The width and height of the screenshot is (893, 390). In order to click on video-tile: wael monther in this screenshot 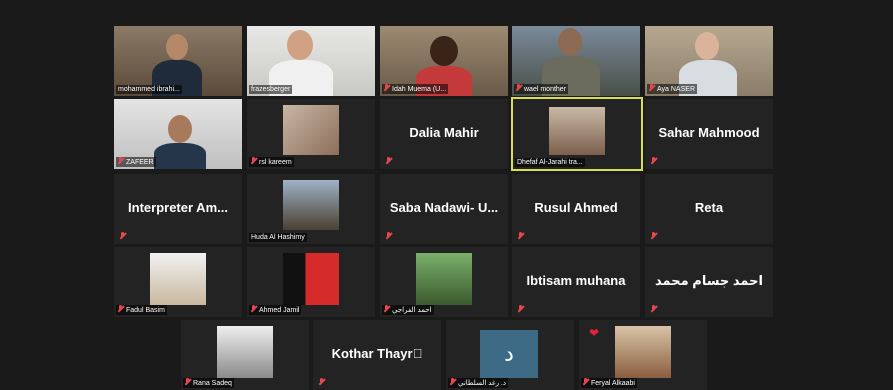, I will do `click(576, 61)`.